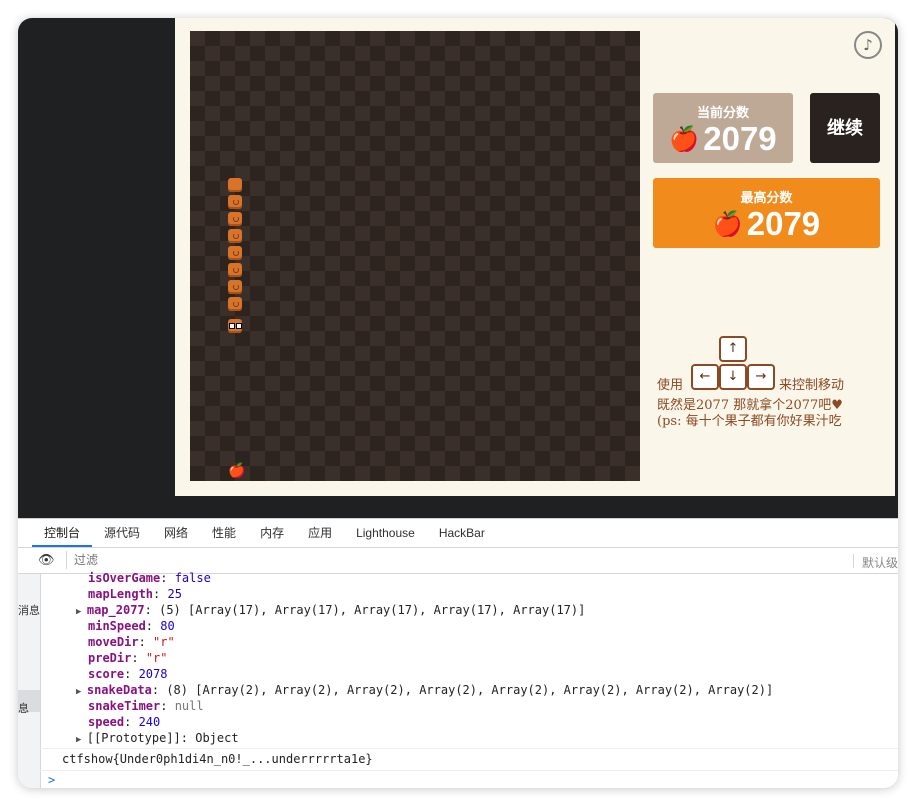 The image size is (916, 804). I want to click on console-property-line: minSpeed: 80, so click(131, 626).